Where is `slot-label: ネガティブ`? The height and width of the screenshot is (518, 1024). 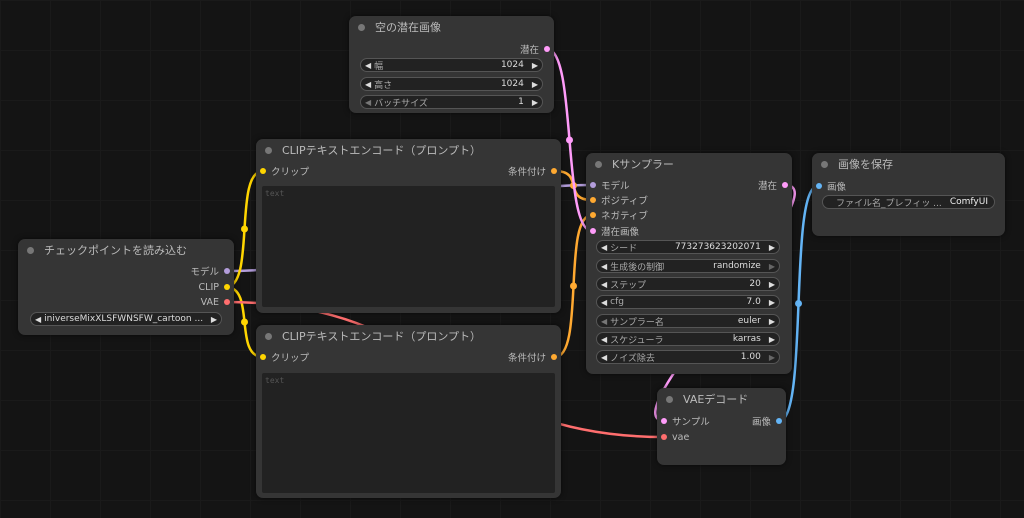
slot-label: ネガティブ is located at coordinates (624, 216).